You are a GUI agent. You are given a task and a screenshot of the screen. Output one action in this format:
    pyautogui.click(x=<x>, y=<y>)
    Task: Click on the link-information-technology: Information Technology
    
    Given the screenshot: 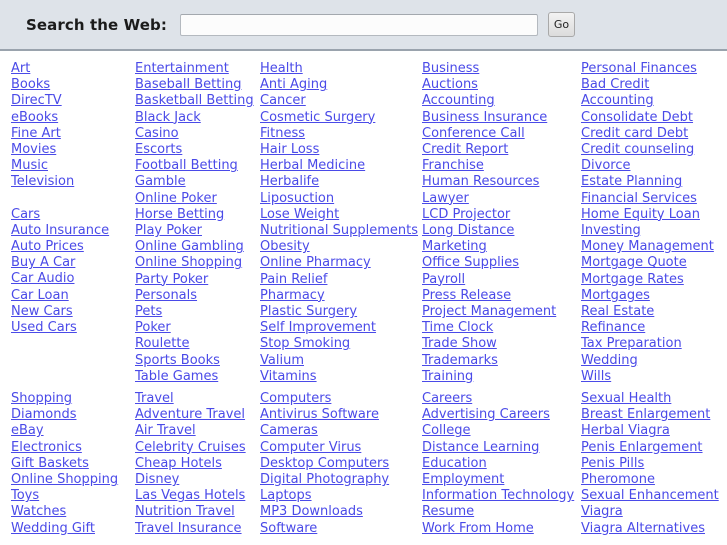 What is the action you would take?
    pyautogui.click(x=500, y=496)
    